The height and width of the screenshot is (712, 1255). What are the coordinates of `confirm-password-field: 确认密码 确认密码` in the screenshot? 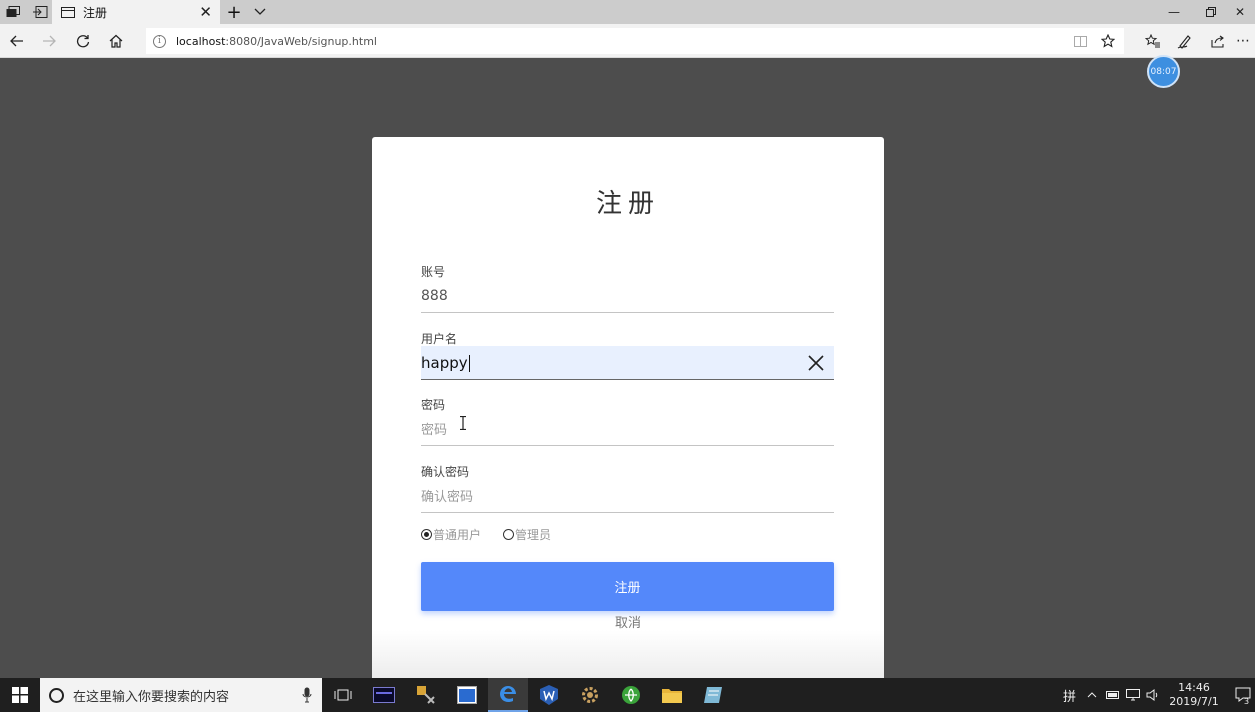 It's located at (627, 488).